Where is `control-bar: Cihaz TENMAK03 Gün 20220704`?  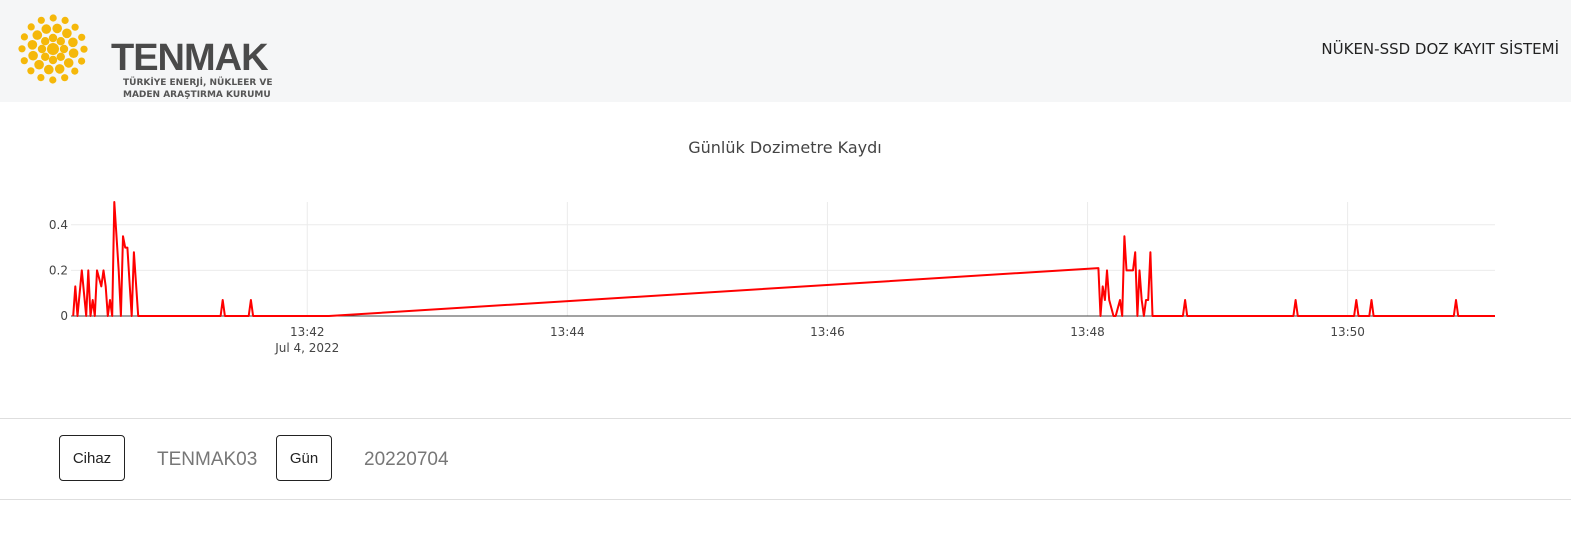
control-bar: Cihaz TENMAK03 Gün 20220704 is located at coordinates (785, 459).